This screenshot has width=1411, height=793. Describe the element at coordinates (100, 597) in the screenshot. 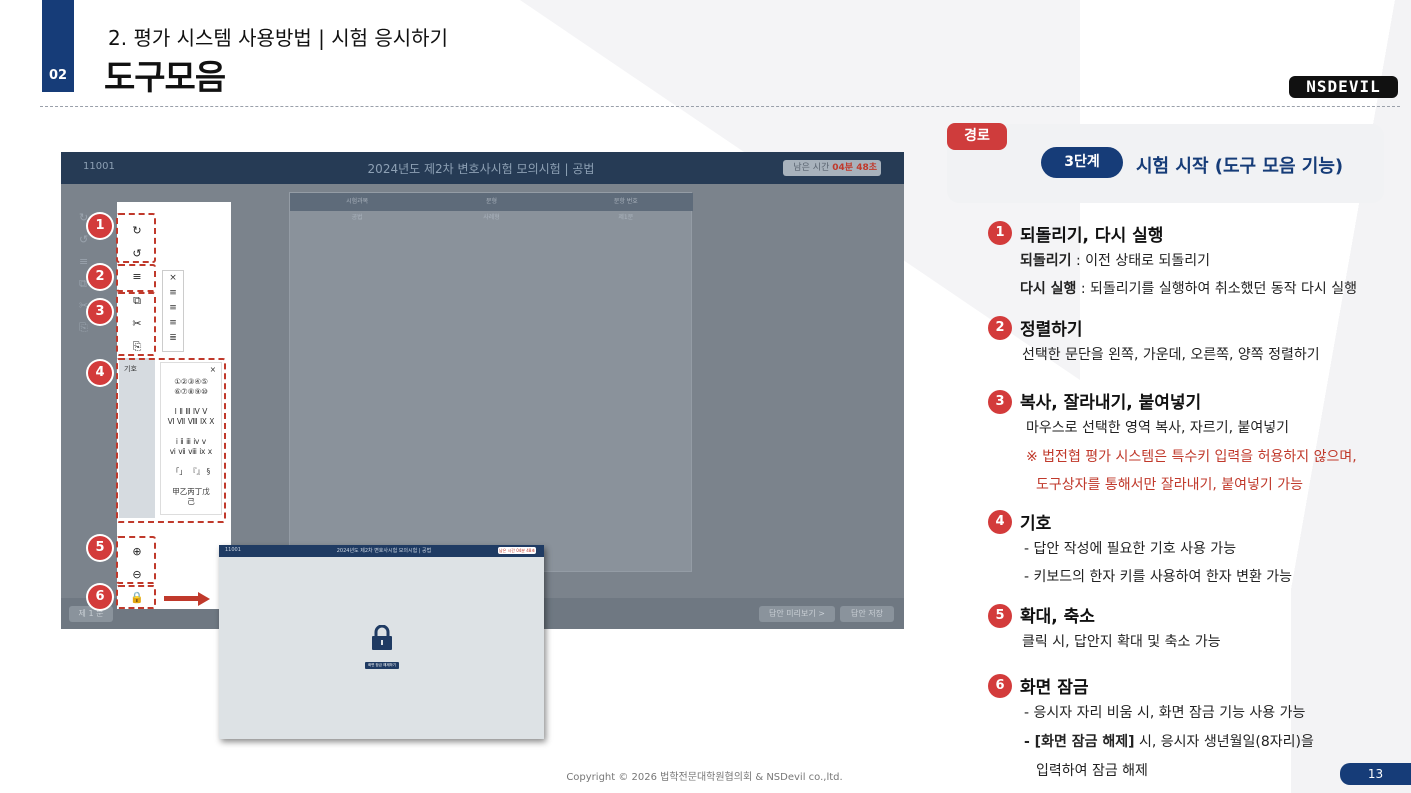

I see `badge-6: 6` at that location.